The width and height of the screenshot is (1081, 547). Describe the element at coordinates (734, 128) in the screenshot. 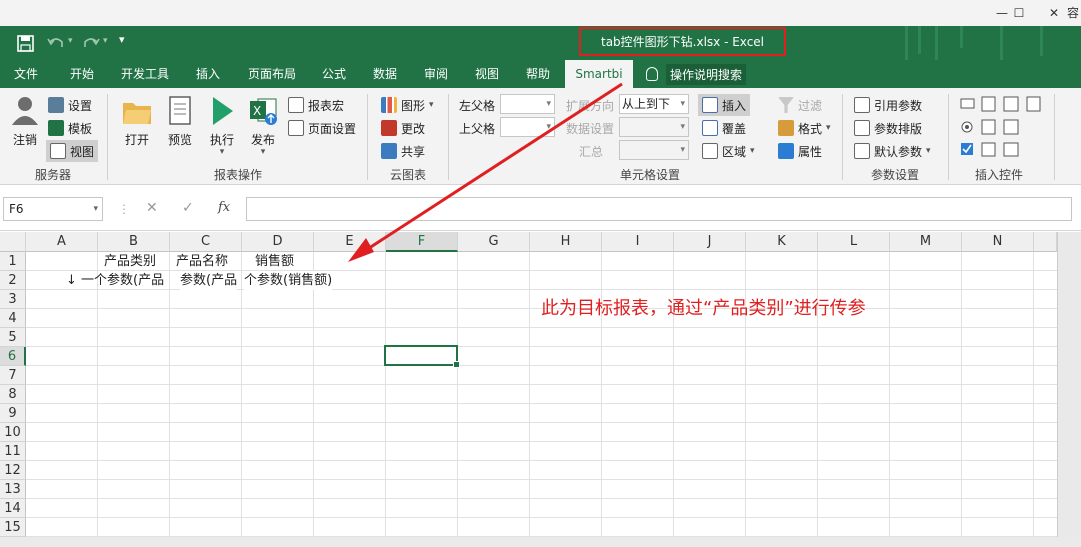

I see `overwrite-label: 覆盖` at that location.